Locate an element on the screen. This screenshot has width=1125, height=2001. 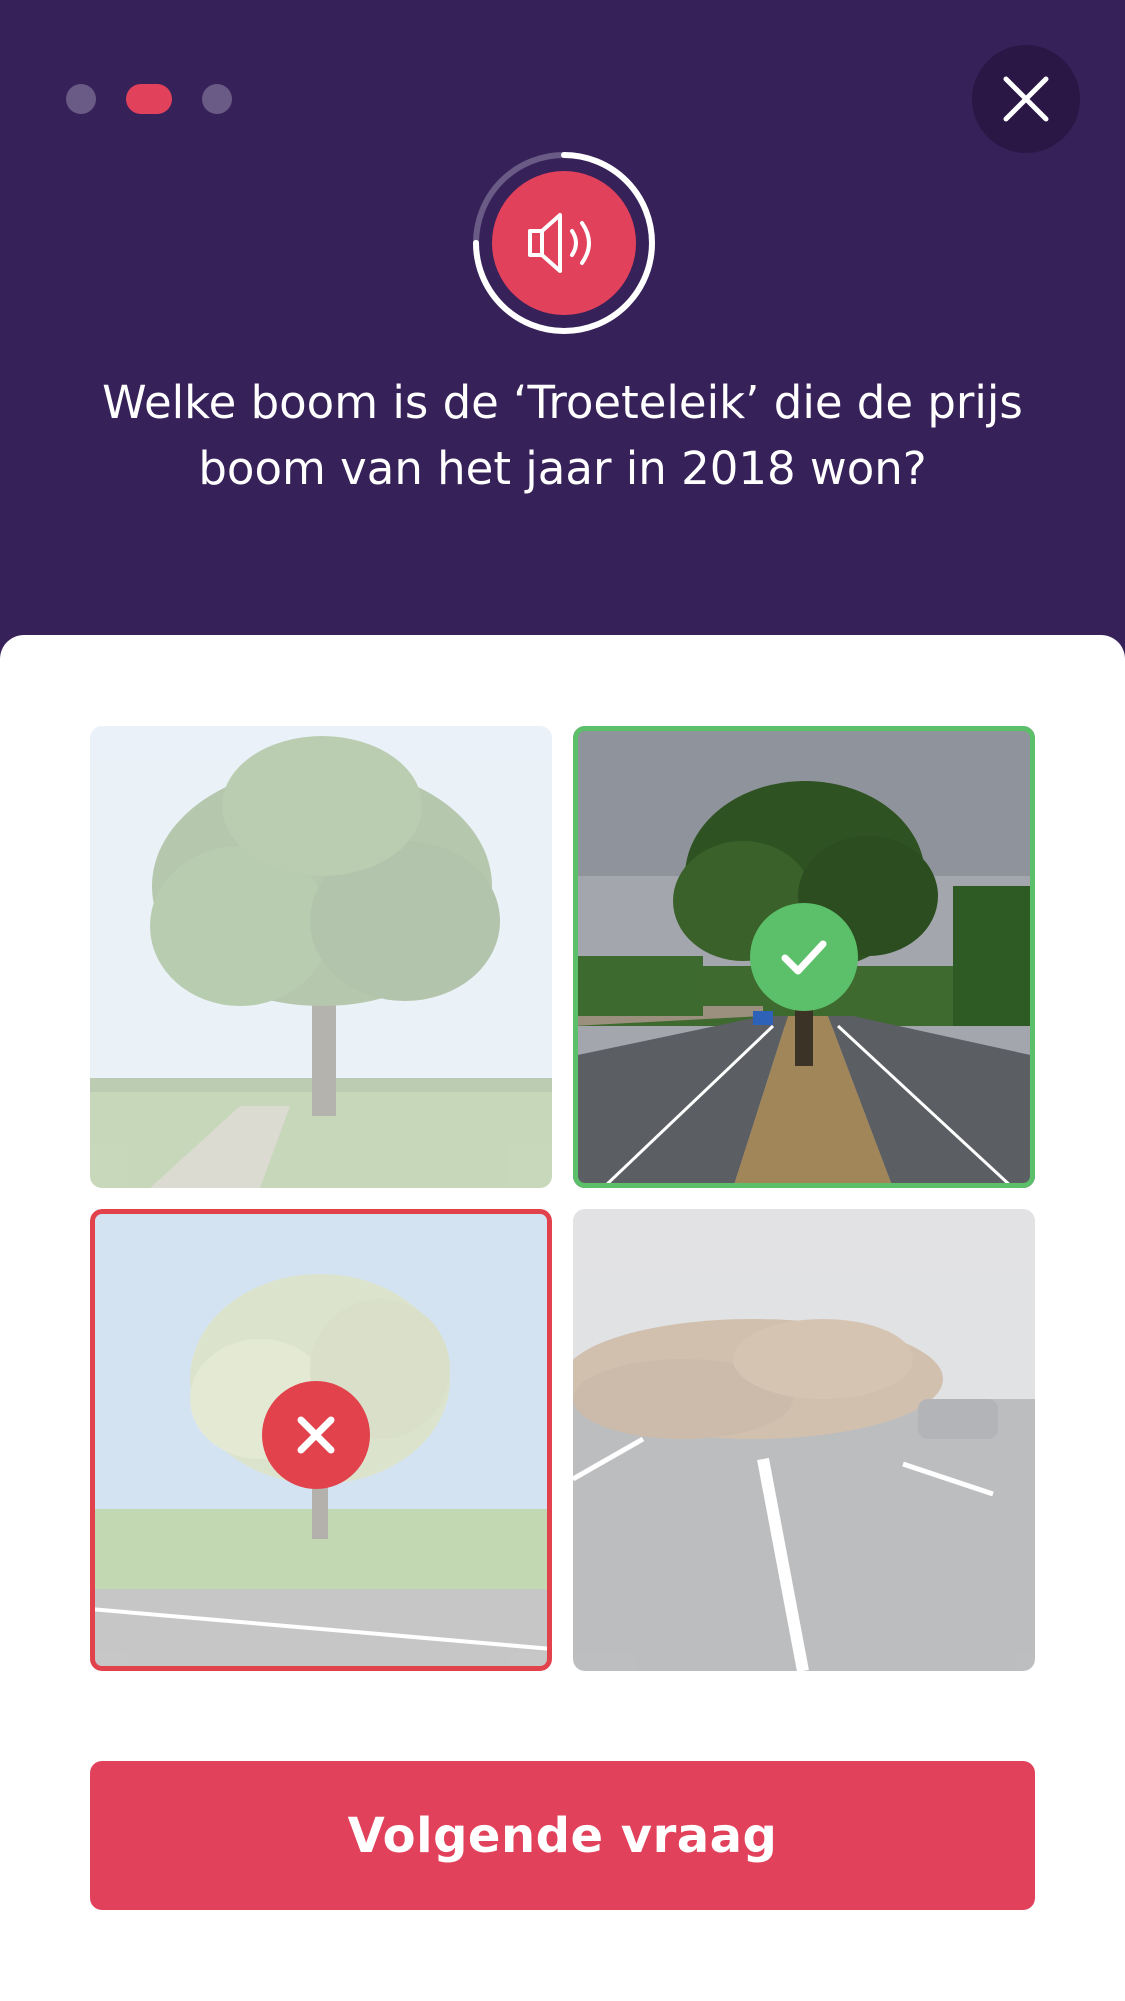
oak-field-image is located at coordinates (321, 957).